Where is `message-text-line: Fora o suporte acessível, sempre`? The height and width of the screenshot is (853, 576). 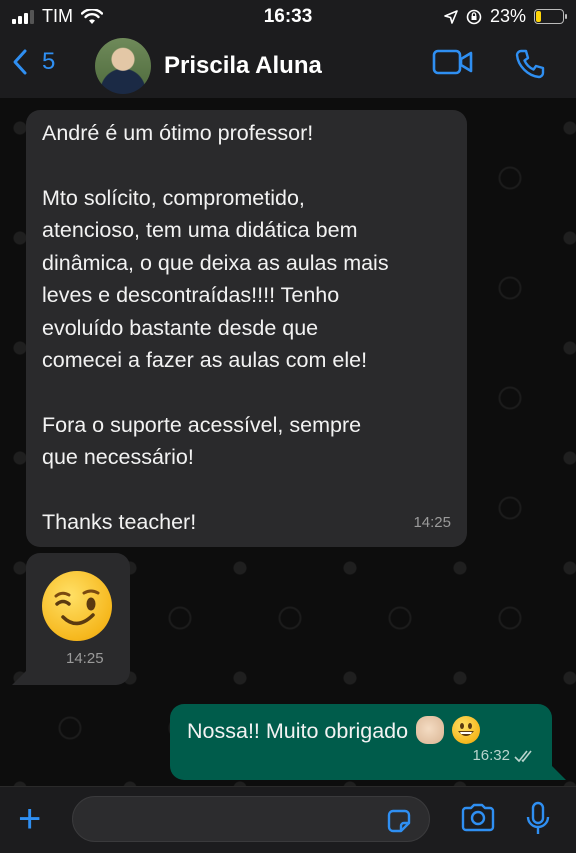
message-text-line: Fora o suporte acessível, sempre is located at coordinates (202, 424).